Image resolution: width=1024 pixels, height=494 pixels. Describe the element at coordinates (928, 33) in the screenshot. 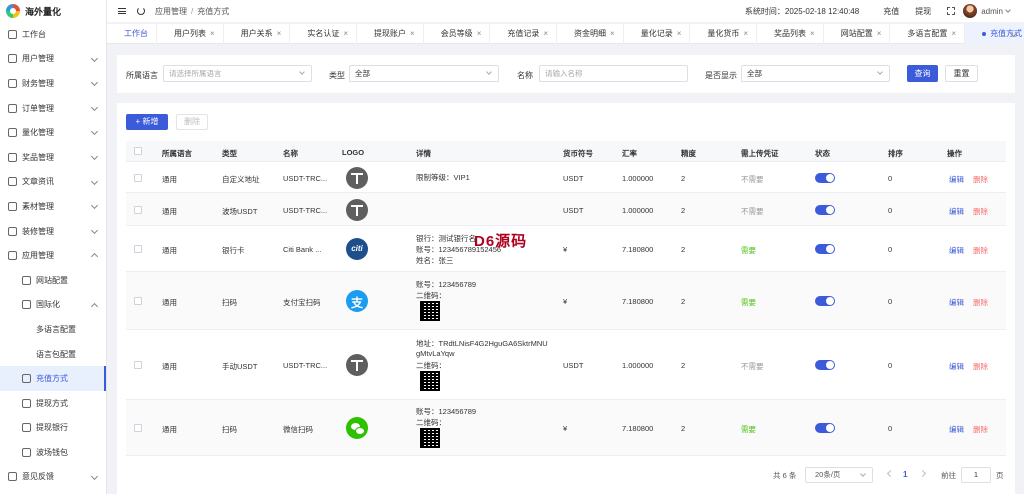

I see `tab: 多语言配置 ×` at that location.